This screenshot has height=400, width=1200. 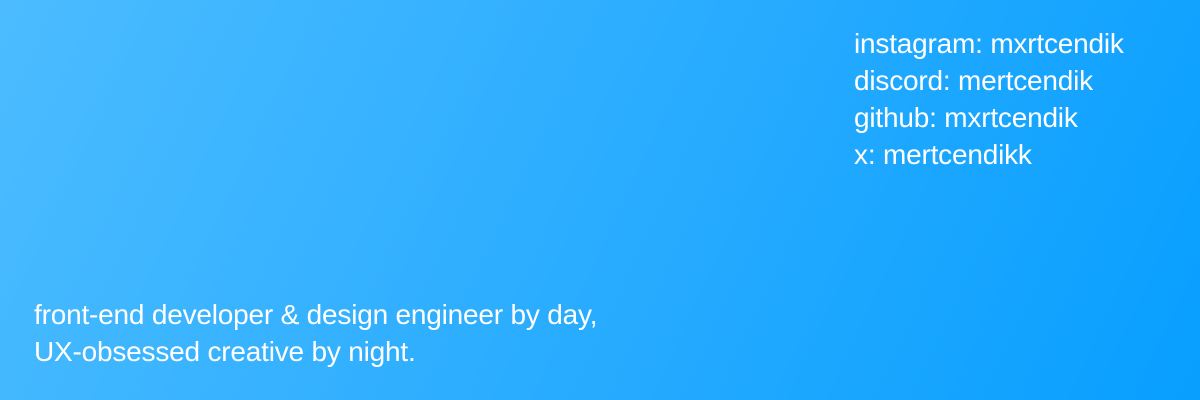 I want to click on social-link-x: x: mertcendikk, so click(x=943, y=154).